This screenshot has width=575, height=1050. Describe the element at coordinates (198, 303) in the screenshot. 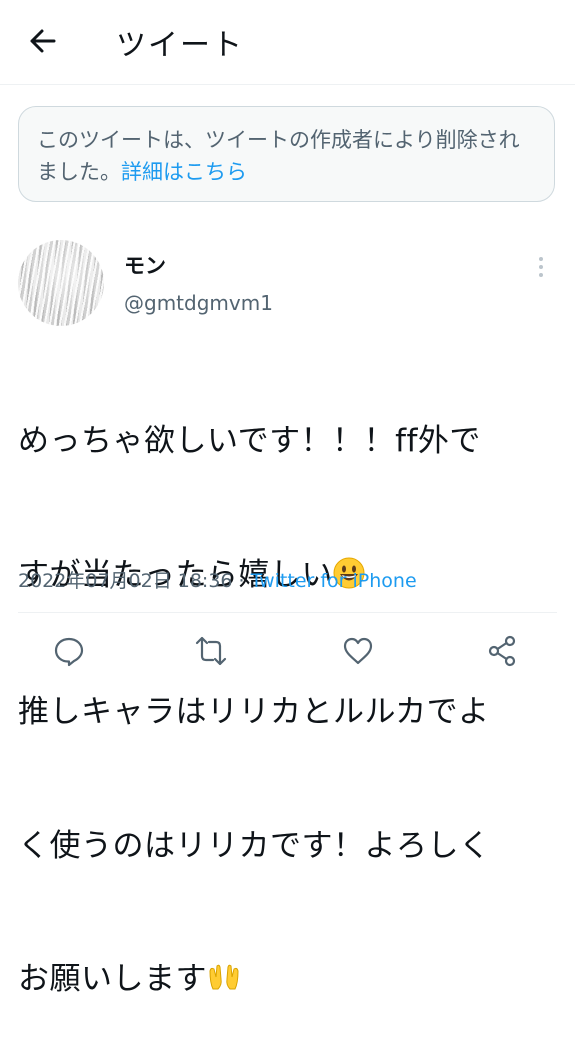

I see `author-handle: @gmtdgmvm1` at that location.